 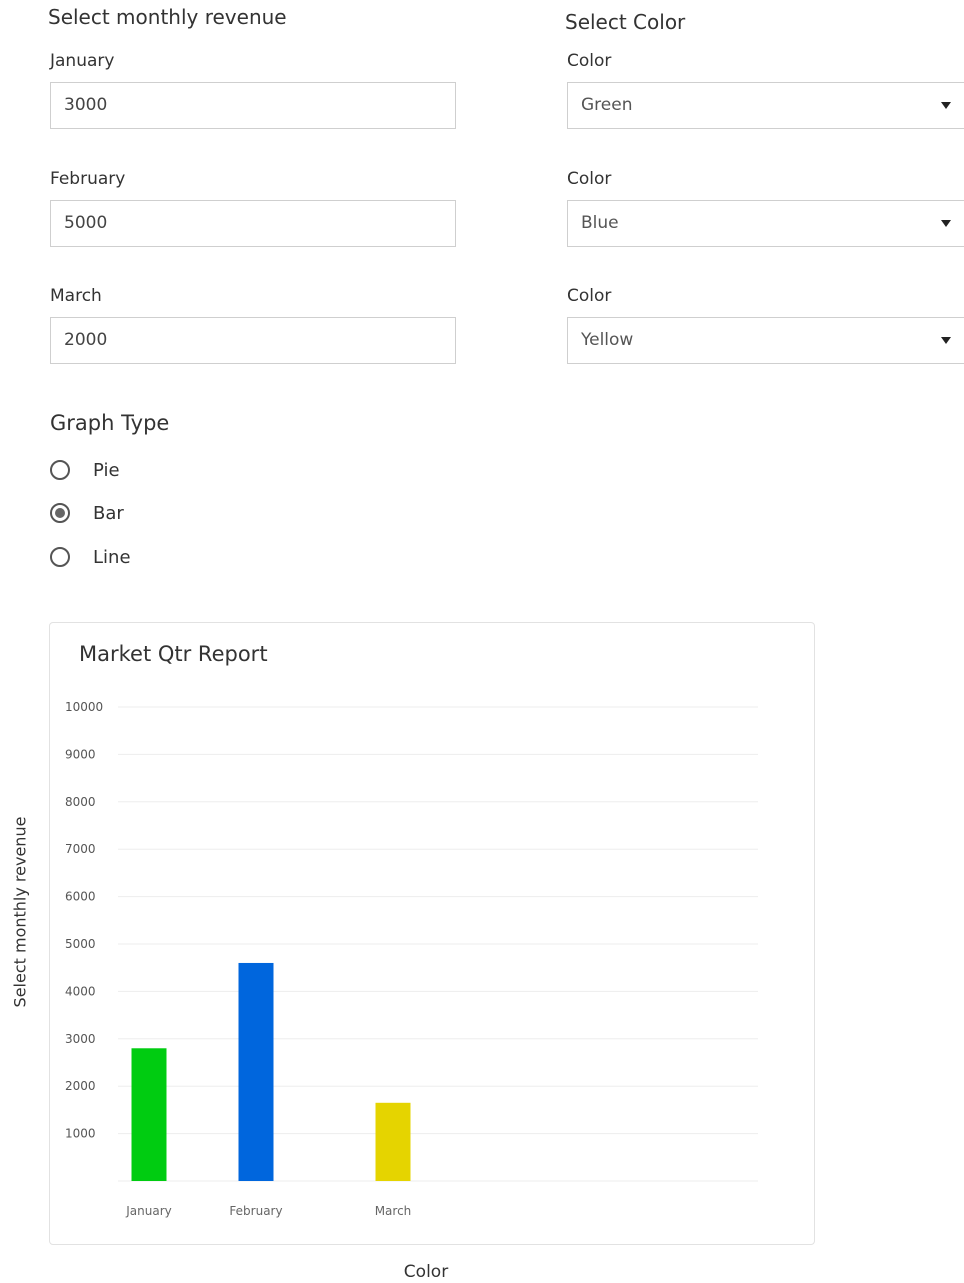 What do you see at coordinates (80, 802) in the screenshot?
I see `y-tick-label: 8000` at bounding box center [80, 802].